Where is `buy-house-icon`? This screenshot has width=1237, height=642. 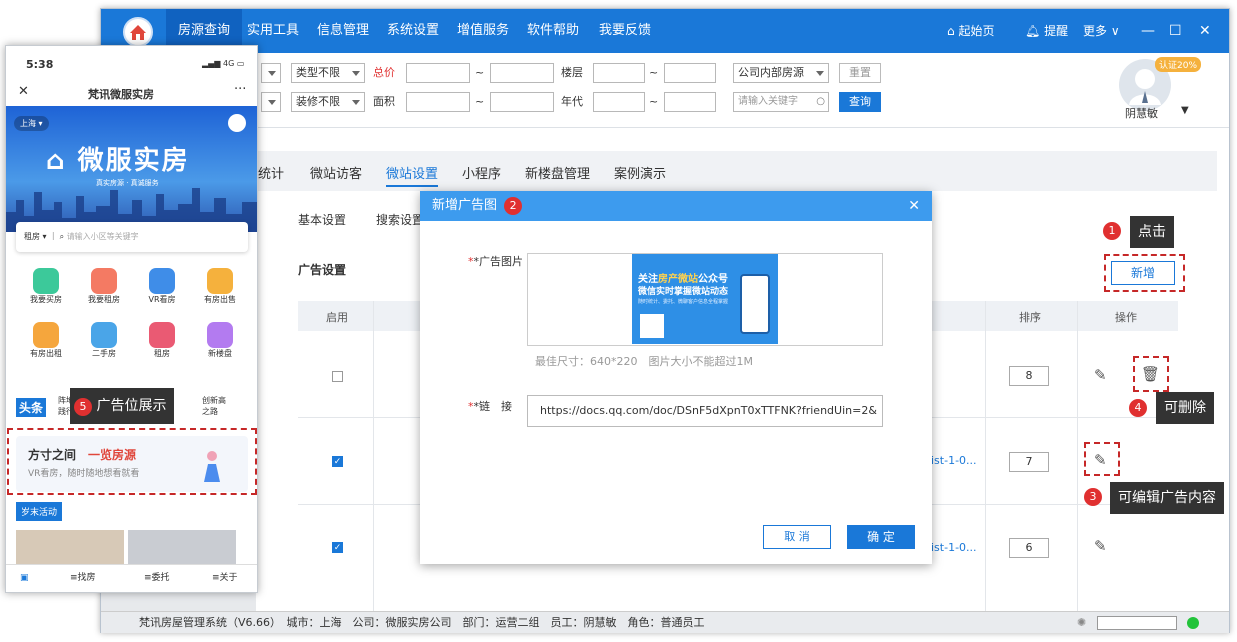
buy-house-icon is located at coordinates (46, 281).